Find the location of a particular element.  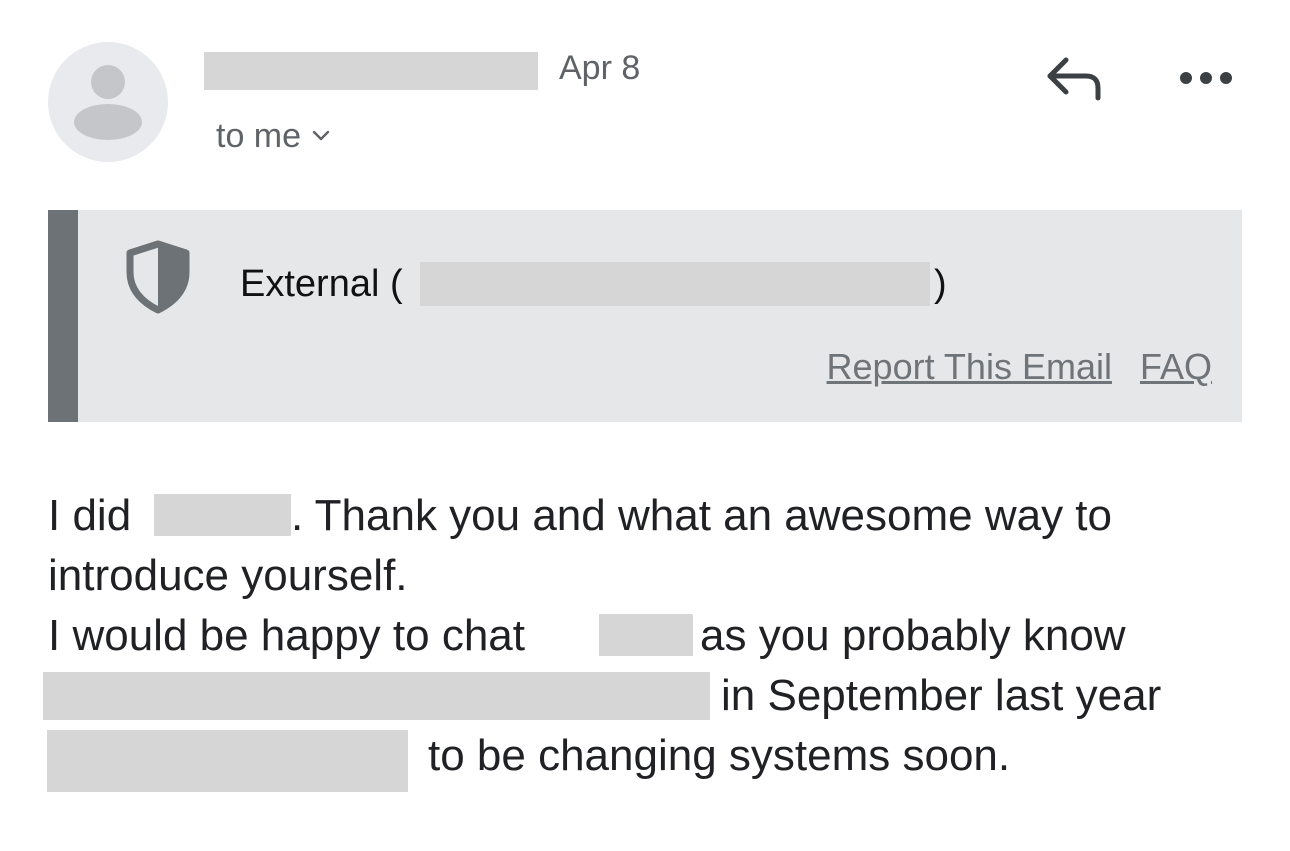

external-label-close: ) is located at coordinates (940, 284).